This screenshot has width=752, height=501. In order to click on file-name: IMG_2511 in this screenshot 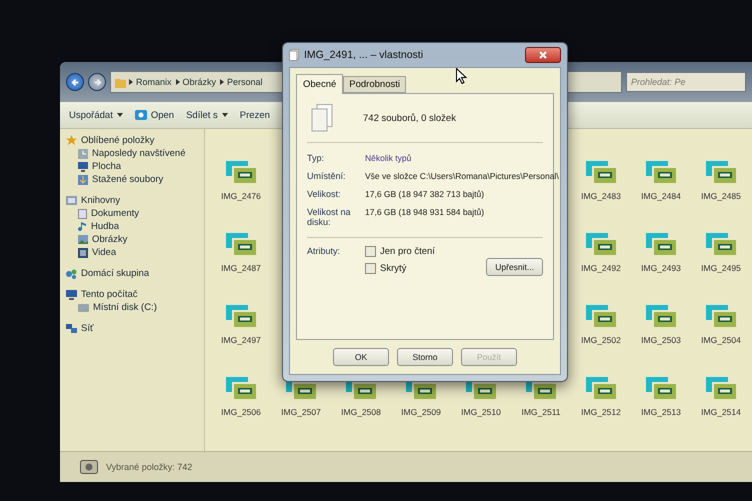, I will do `click(541, 412)`.